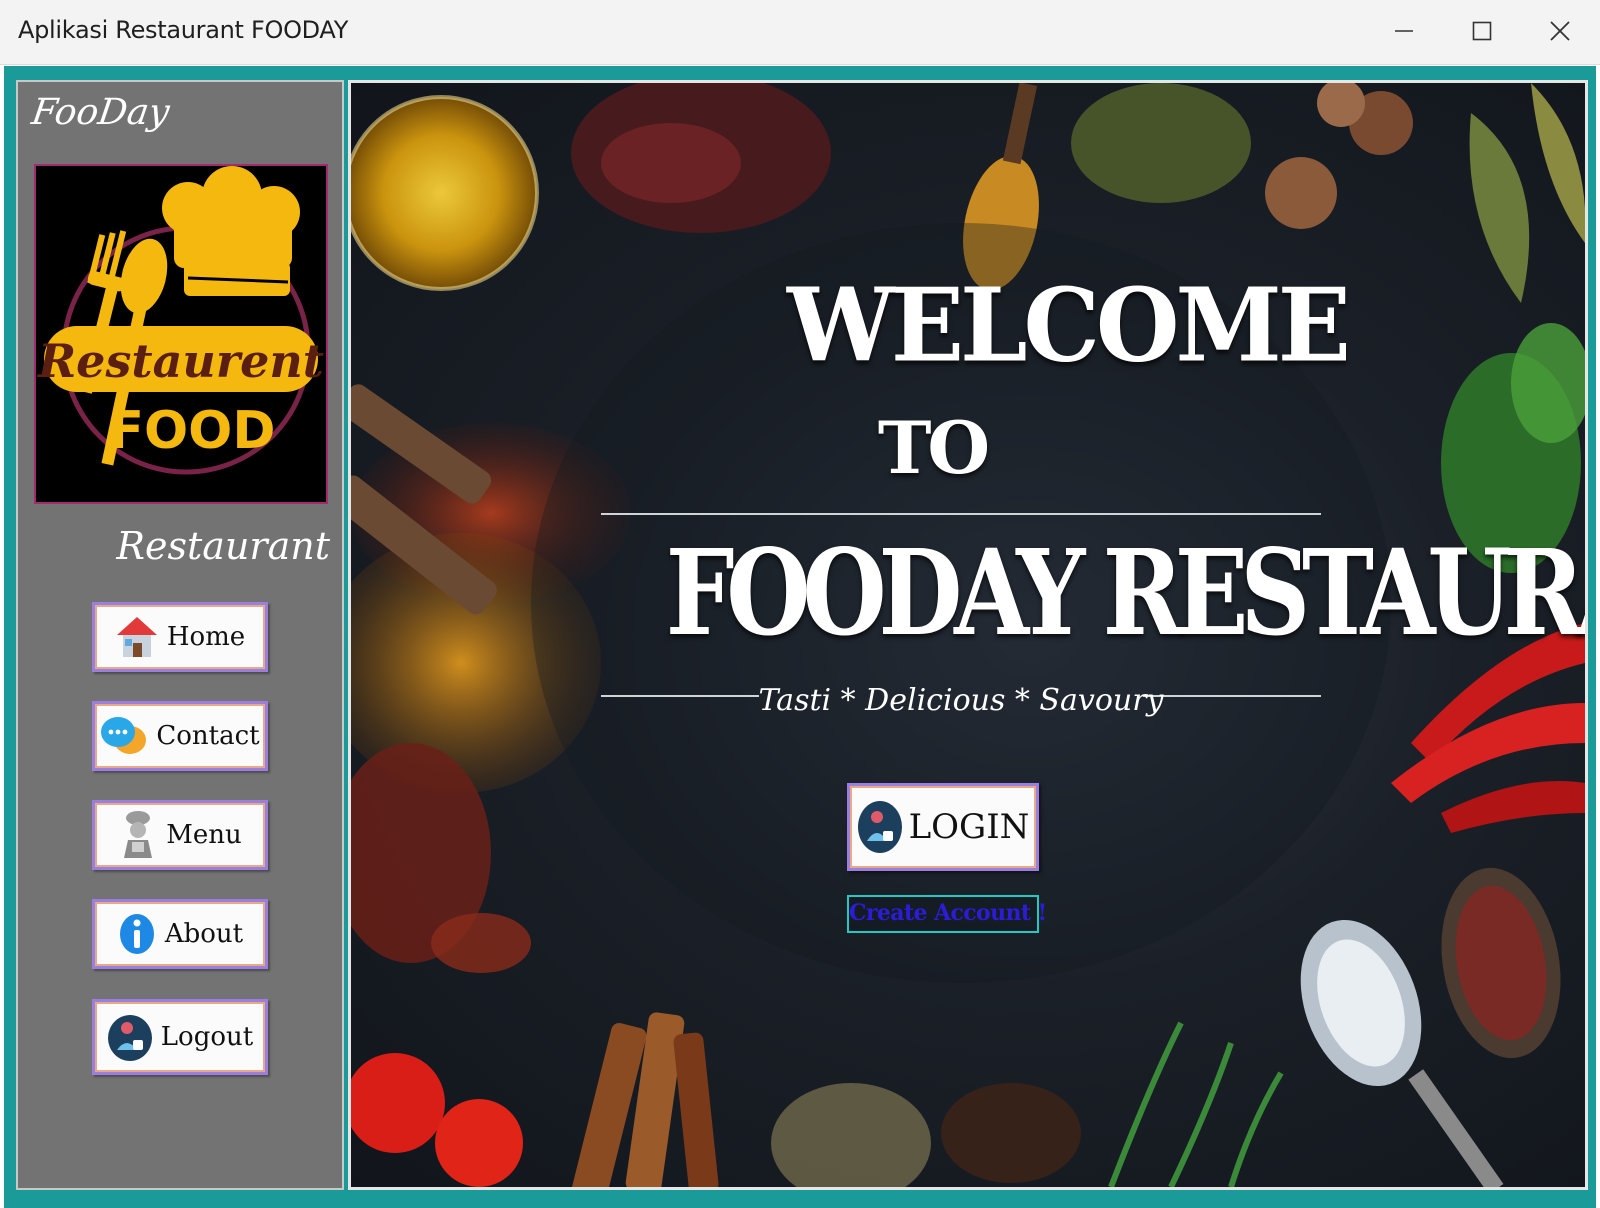 The height and width of the screenshot is (1208, 1600). I want to click on tagline: Tasti * Delicious * Savoury, so click(961, 700).